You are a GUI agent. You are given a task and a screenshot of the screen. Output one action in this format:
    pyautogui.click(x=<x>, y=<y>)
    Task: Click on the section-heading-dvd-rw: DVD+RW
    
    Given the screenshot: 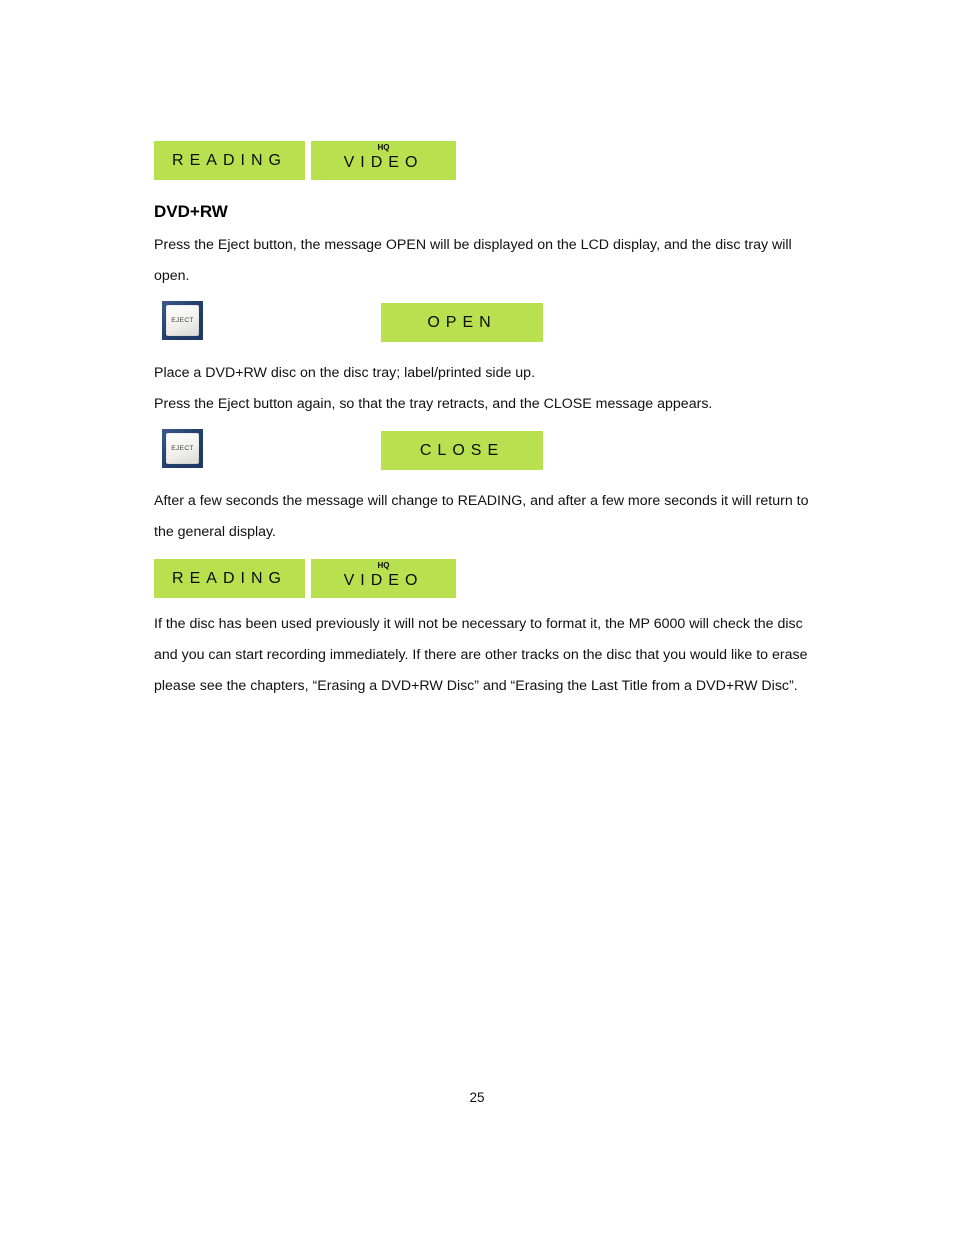 What is the action you would take?
    pyautogui.click(x=191, y=211)
    